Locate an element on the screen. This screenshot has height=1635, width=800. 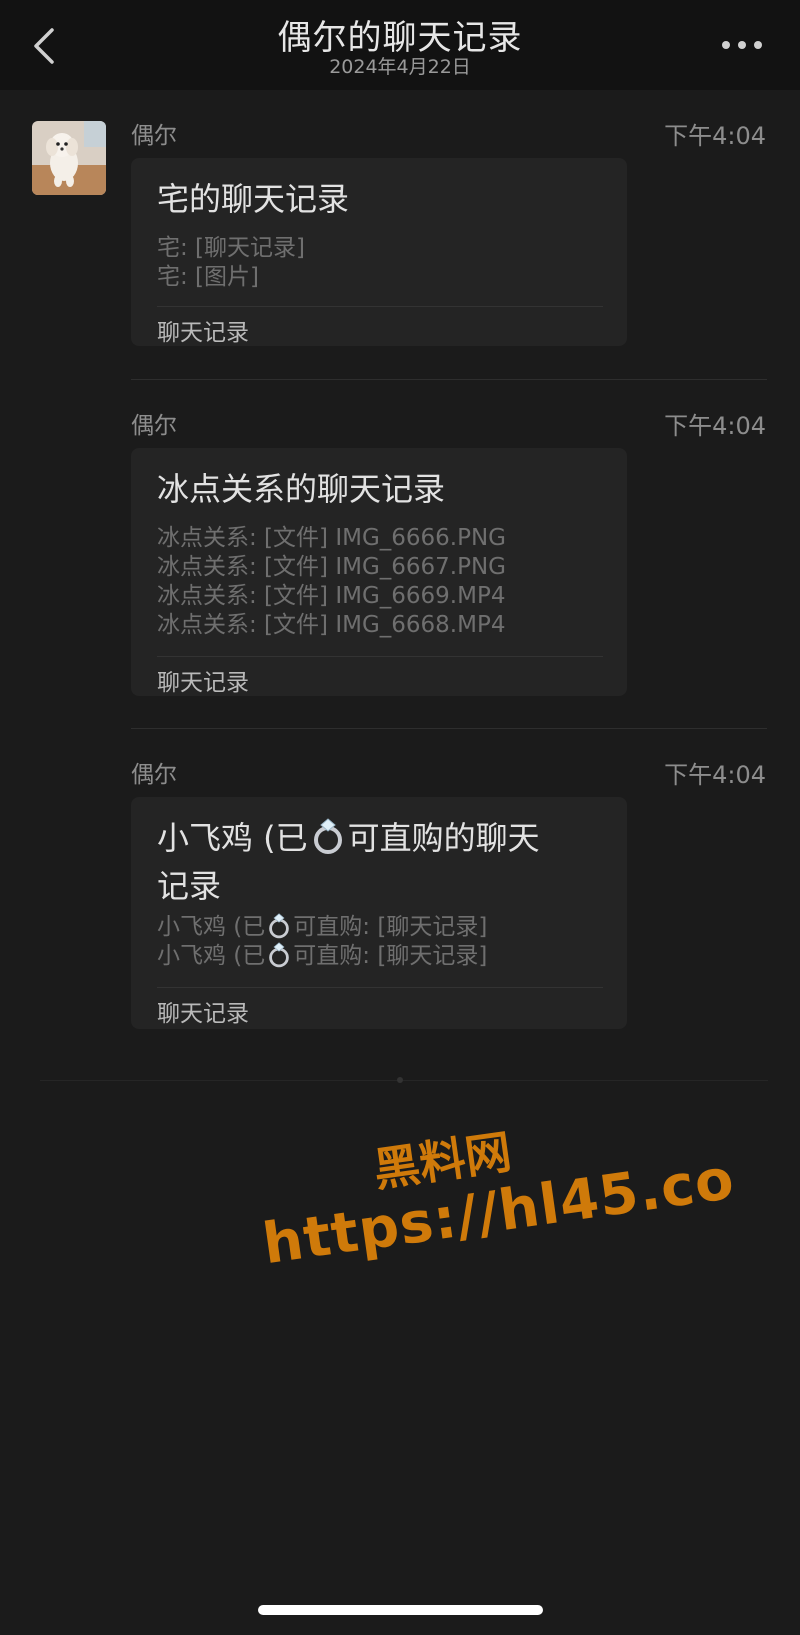
card-preview-line: 冰点关系: [文件] IMG_6668.MP4 is located at coordinates (331, 625).